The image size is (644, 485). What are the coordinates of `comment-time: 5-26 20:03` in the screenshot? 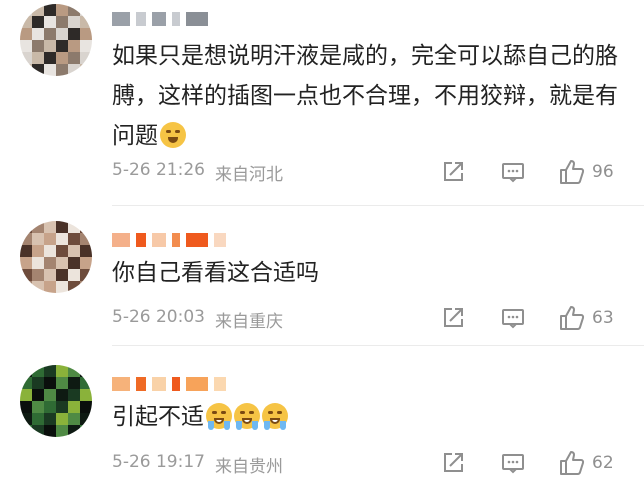 It's located at (158, 317).